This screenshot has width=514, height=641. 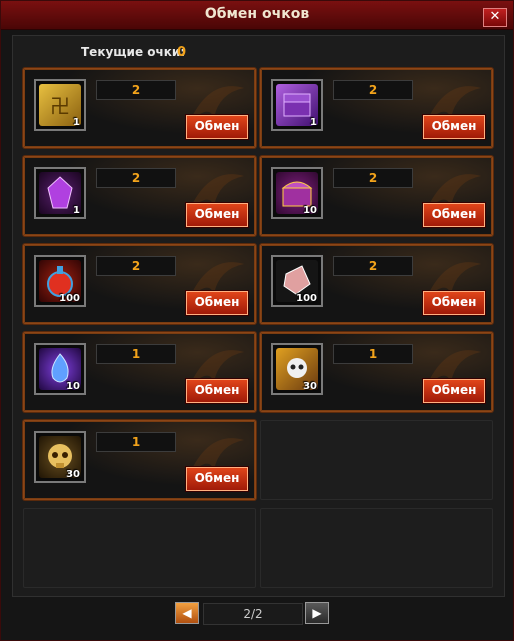 What do you see at coordinates (187, 613) in the screenshot?
I see `prev-page-button: ◀` at bounding box center [187, 613].